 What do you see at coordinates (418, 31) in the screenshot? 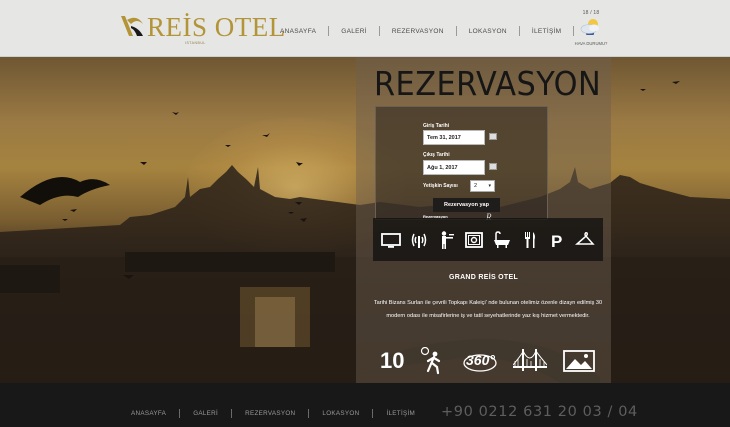
I see `nav-item-rezervasyon: REZERVASYON` at bounding box center [418, 31].